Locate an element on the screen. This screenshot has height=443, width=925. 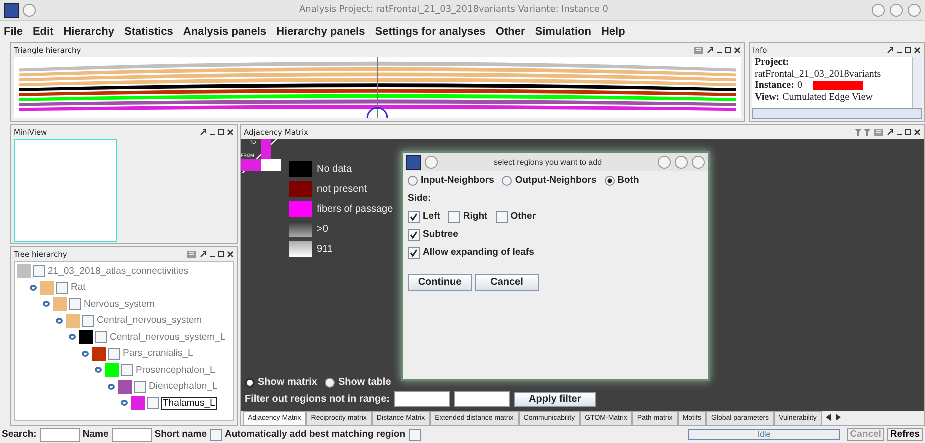
radio-label: Show matrix is located at coordinates (288, 382).